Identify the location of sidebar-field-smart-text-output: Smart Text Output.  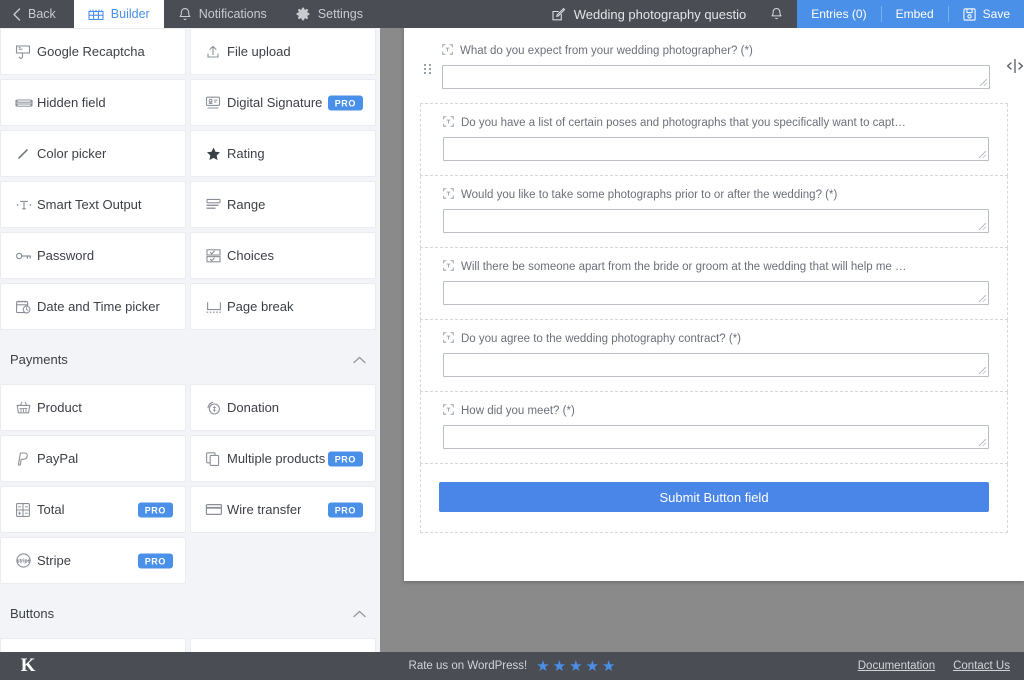
(93, 204).